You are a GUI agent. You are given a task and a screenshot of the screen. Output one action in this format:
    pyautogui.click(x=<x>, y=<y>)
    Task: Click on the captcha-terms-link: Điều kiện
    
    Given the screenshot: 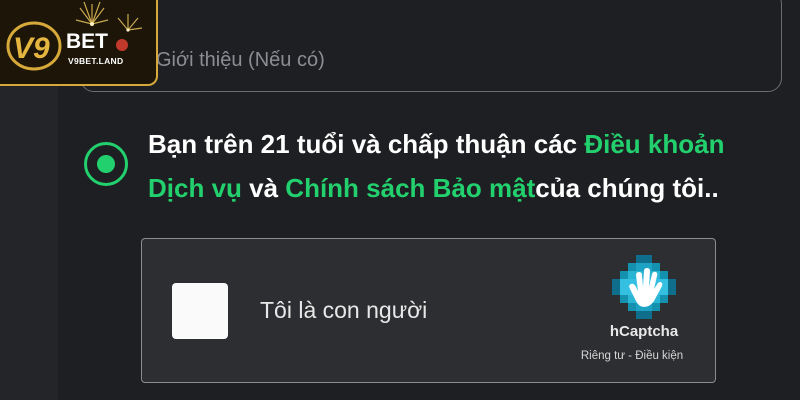 What is the action you would take?
    pyautogui.click(x=659, y=356)
    